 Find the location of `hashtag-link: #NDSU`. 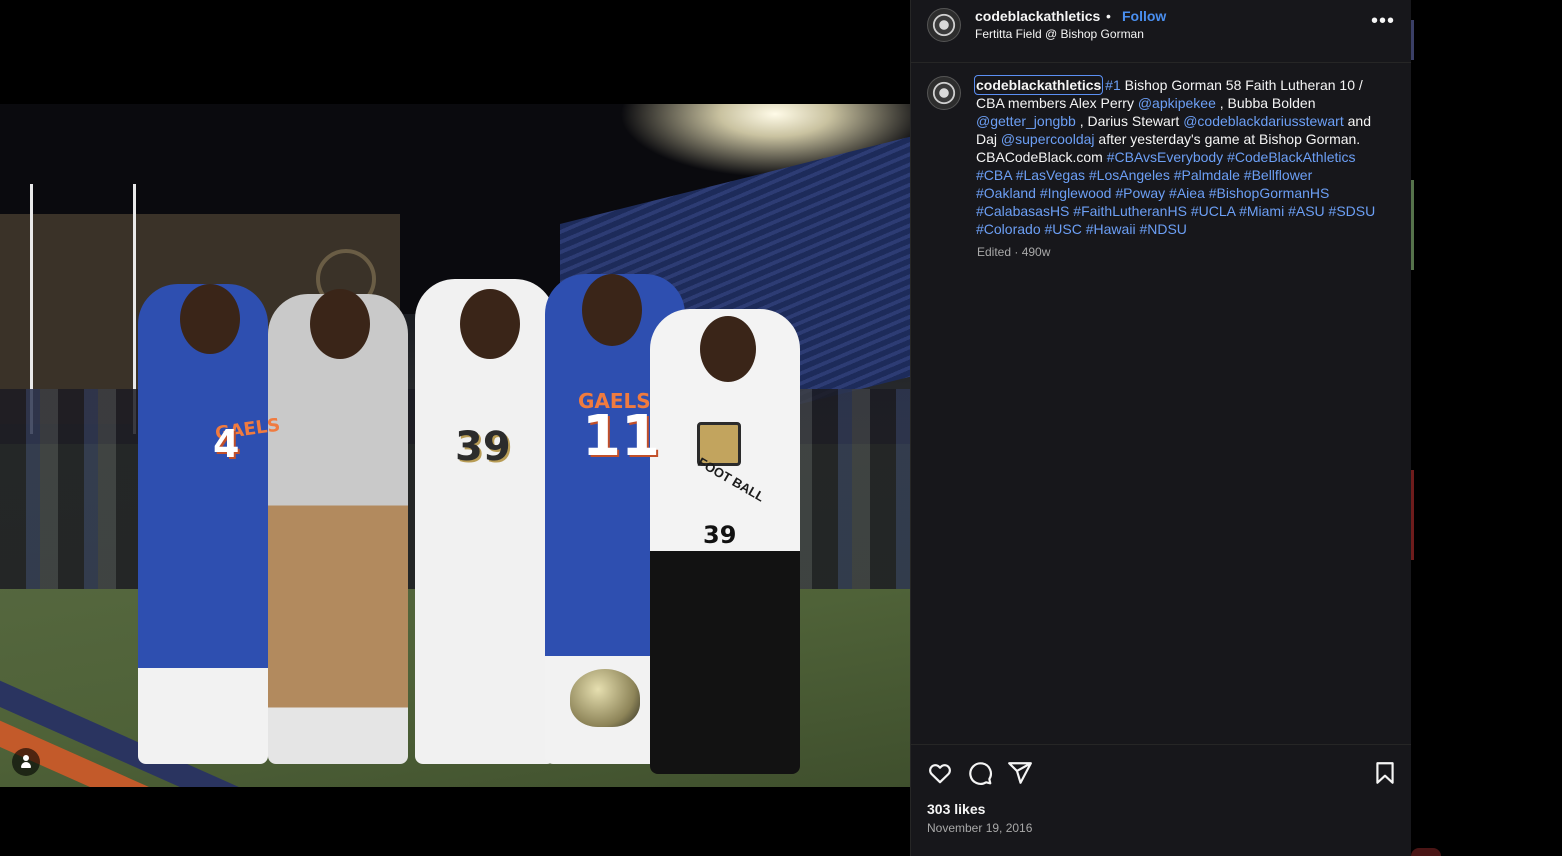

hashtag-link: #NDSU is located at coordinates (1162, 229).